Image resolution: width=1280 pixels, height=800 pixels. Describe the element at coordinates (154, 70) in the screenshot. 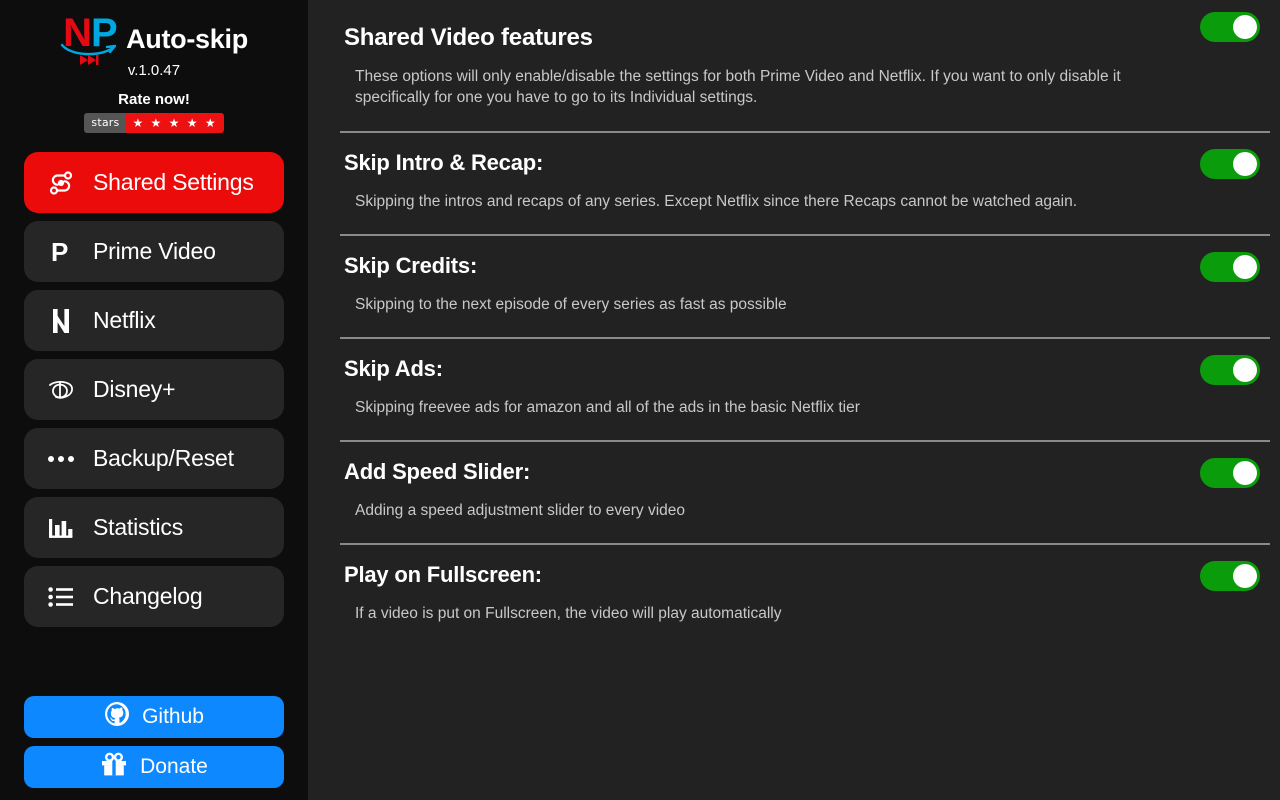

I see `app-version: v.1.0.47` at that location.